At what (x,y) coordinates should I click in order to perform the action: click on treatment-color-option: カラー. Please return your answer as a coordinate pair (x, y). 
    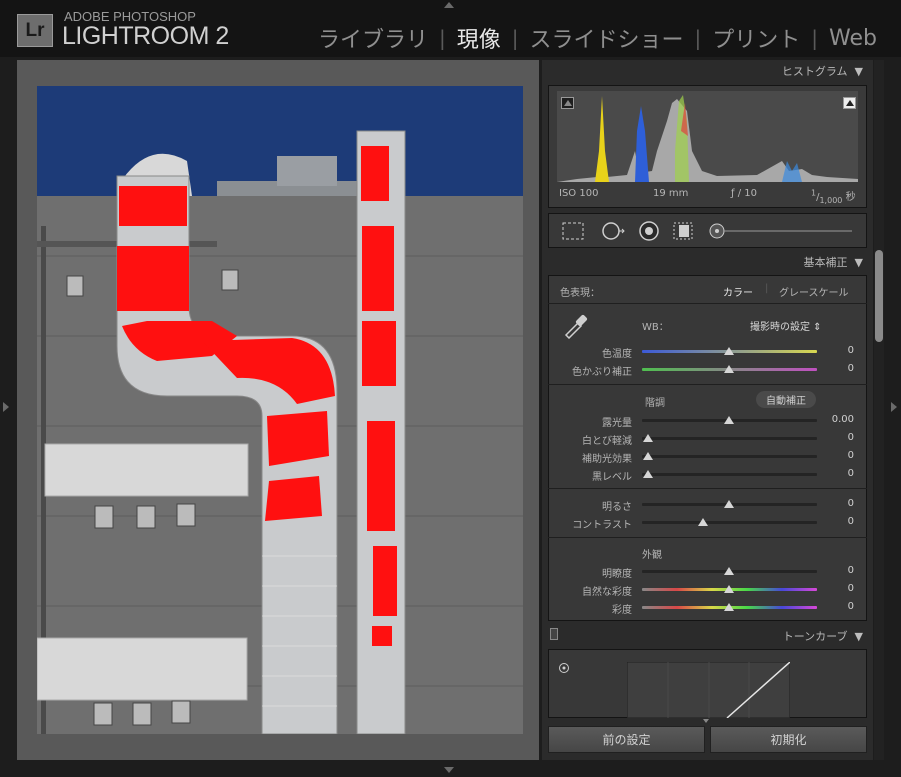
    Looking at the image, I should click on (738, 291).